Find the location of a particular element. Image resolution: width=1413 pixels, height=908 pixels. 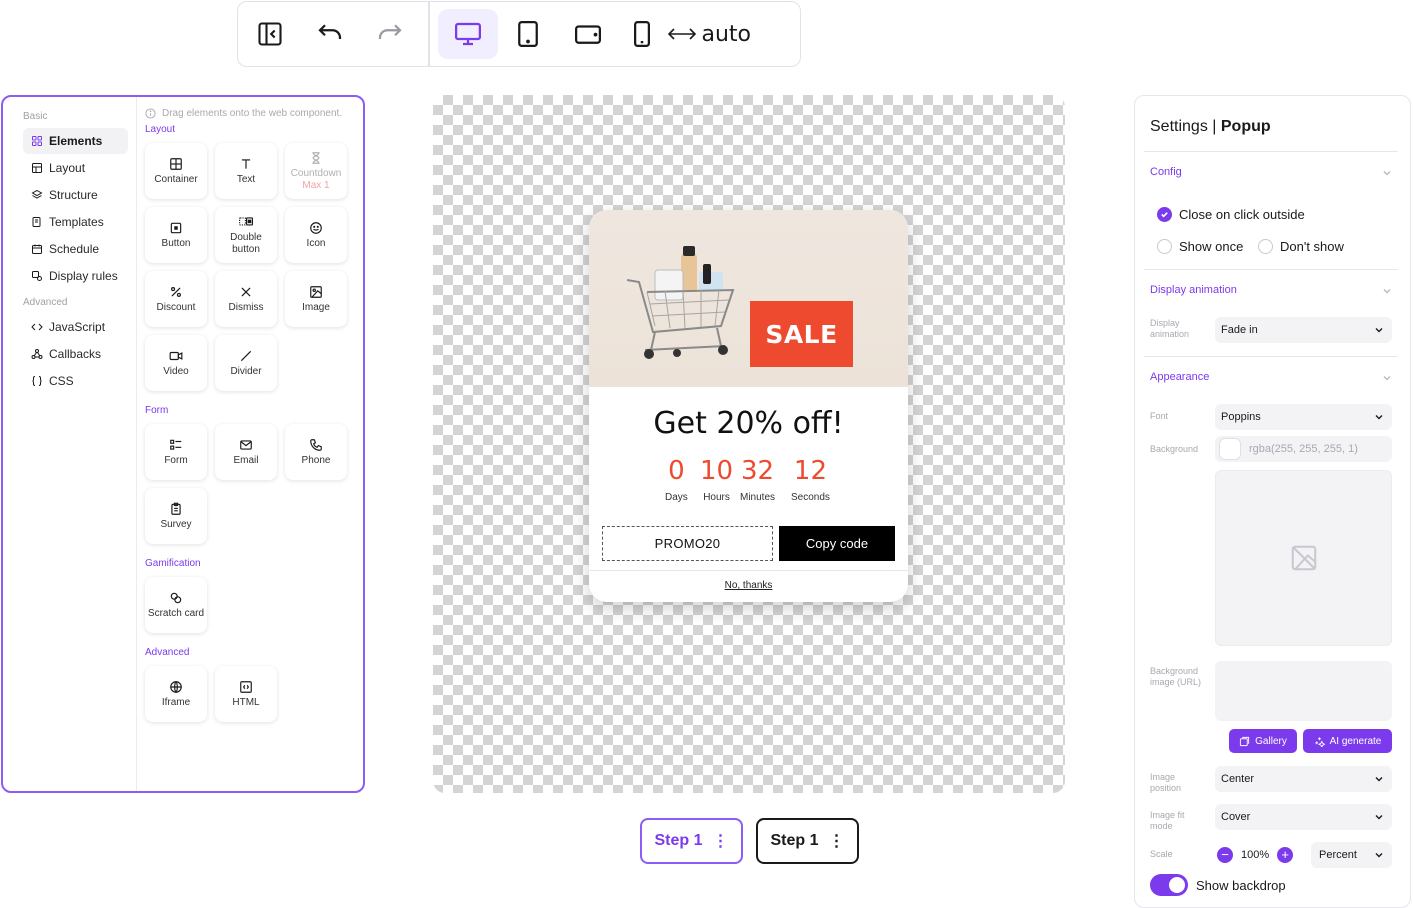

increment-button: + is located at coordinates (1285, 855).